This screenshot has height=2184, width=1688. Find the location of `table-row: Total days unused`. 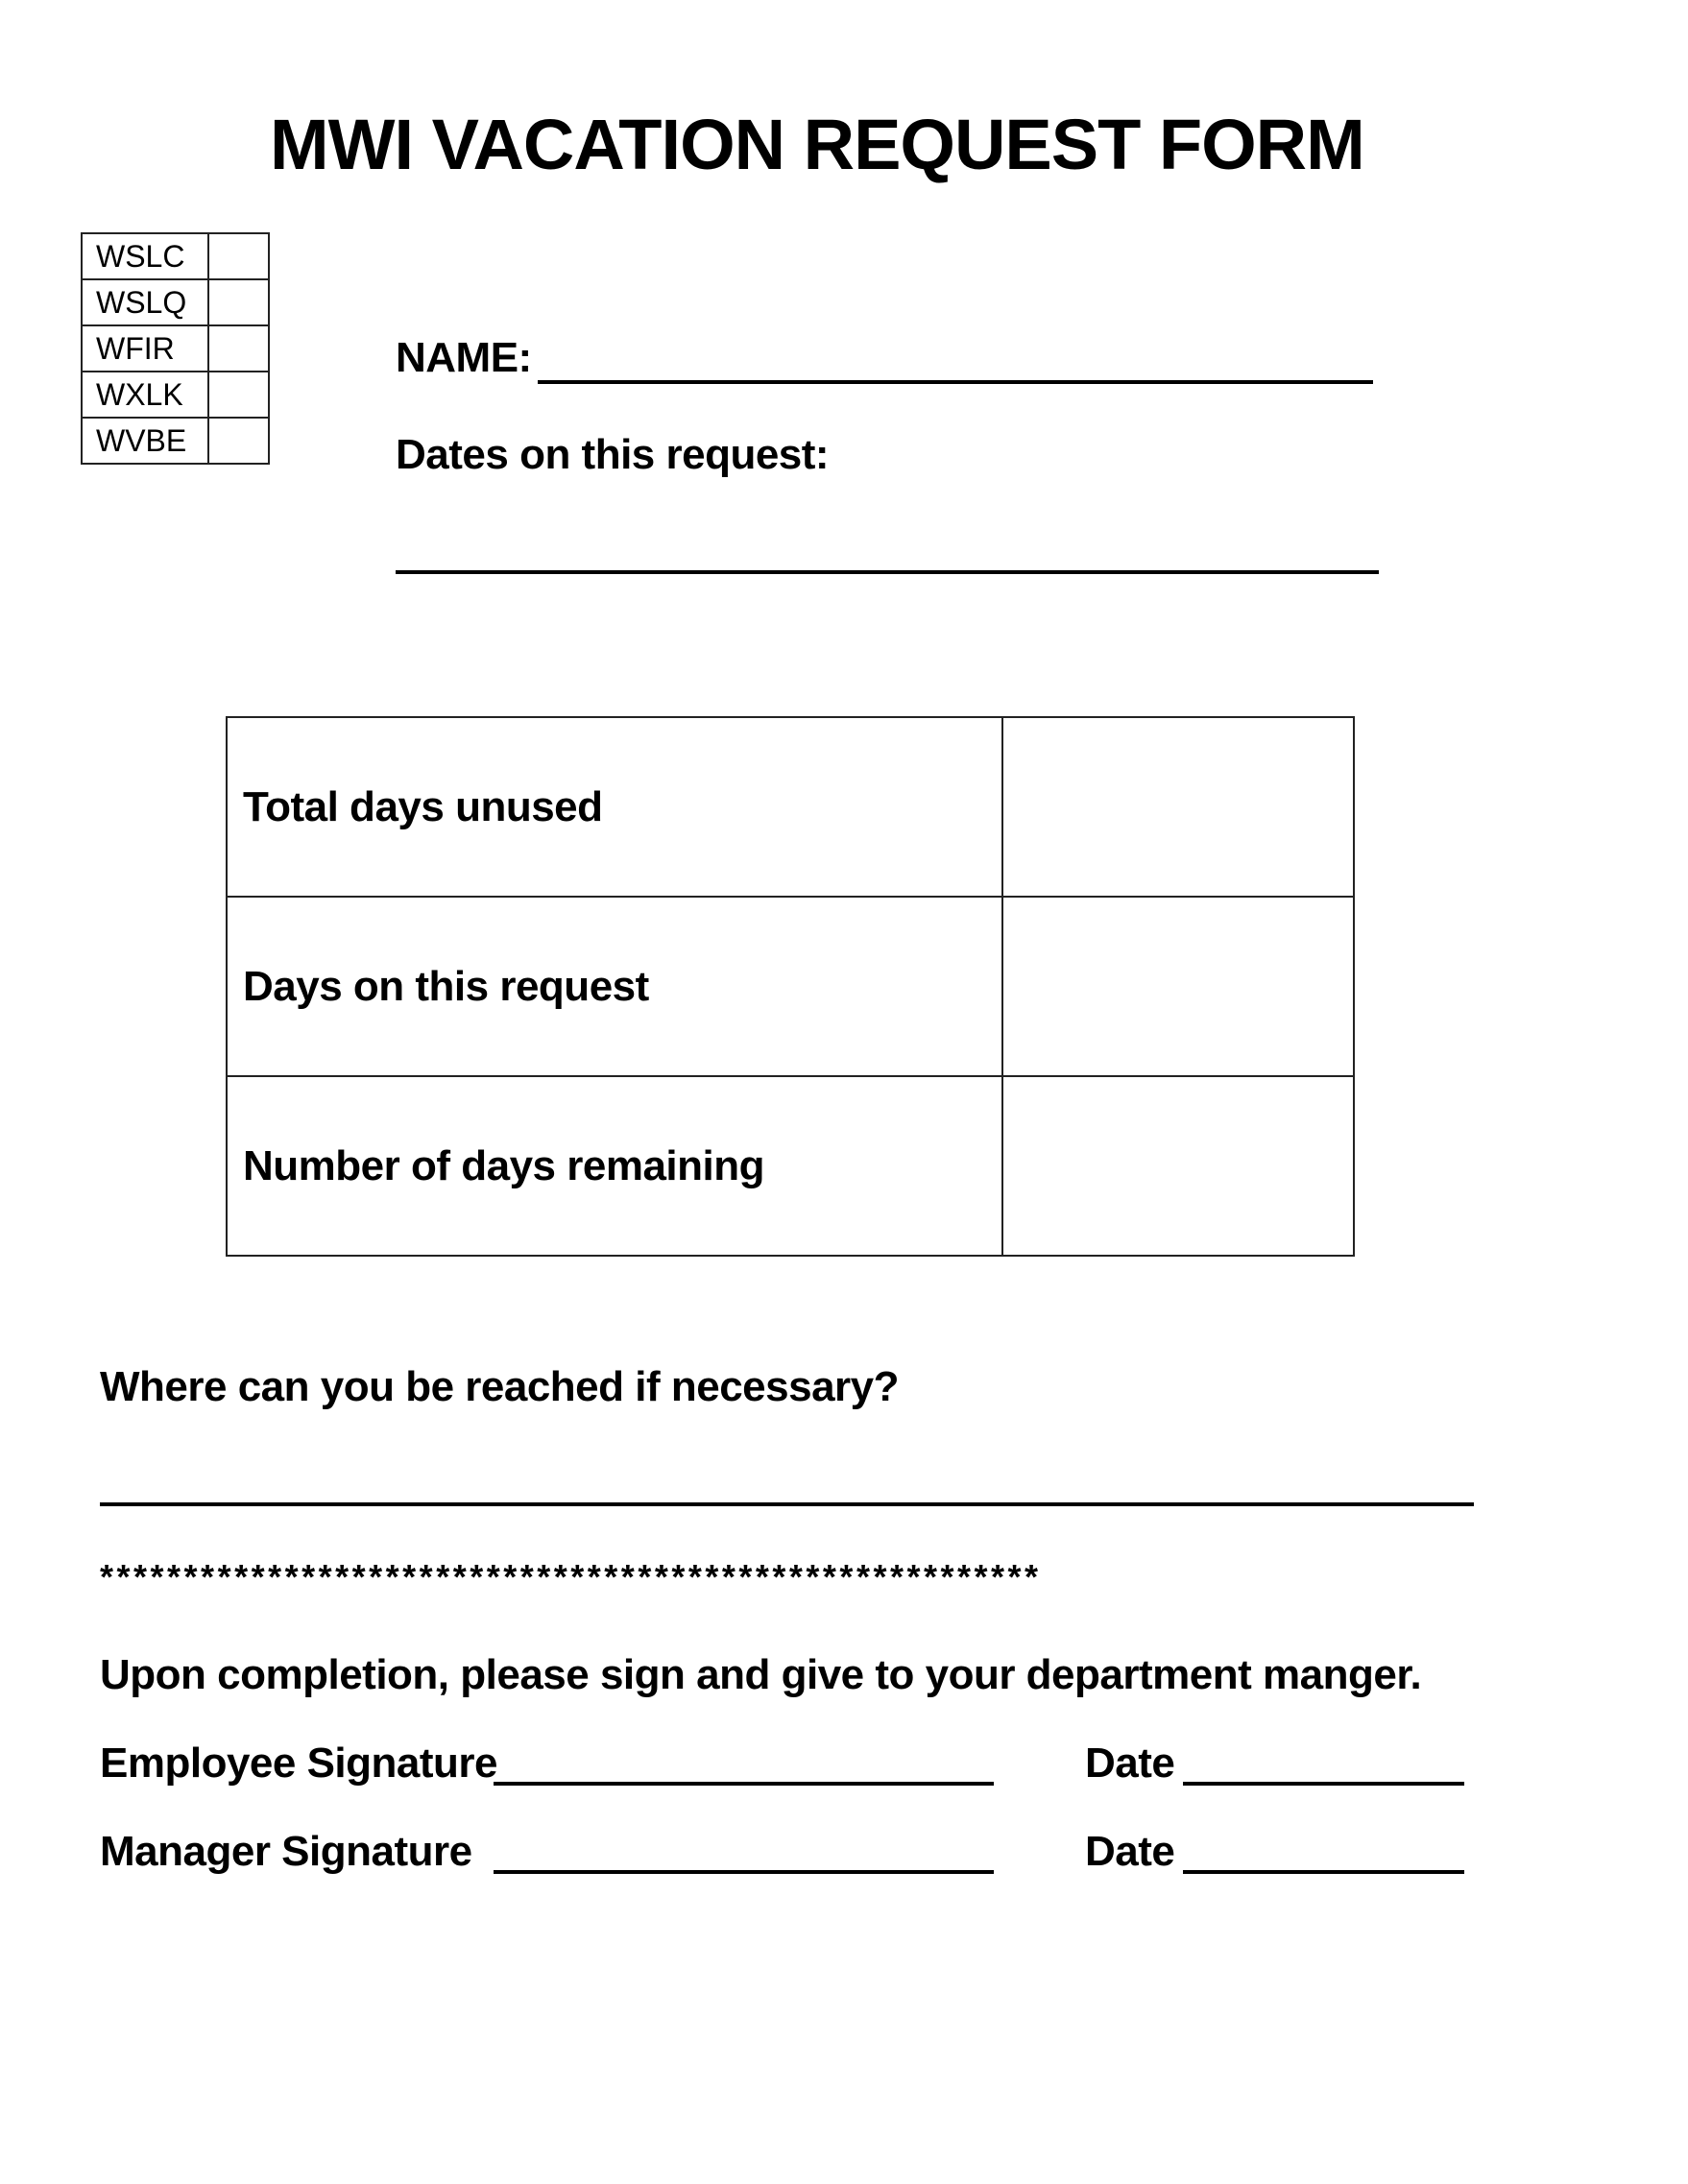

table-row: Total days unused is located at coordinates (791, 807).